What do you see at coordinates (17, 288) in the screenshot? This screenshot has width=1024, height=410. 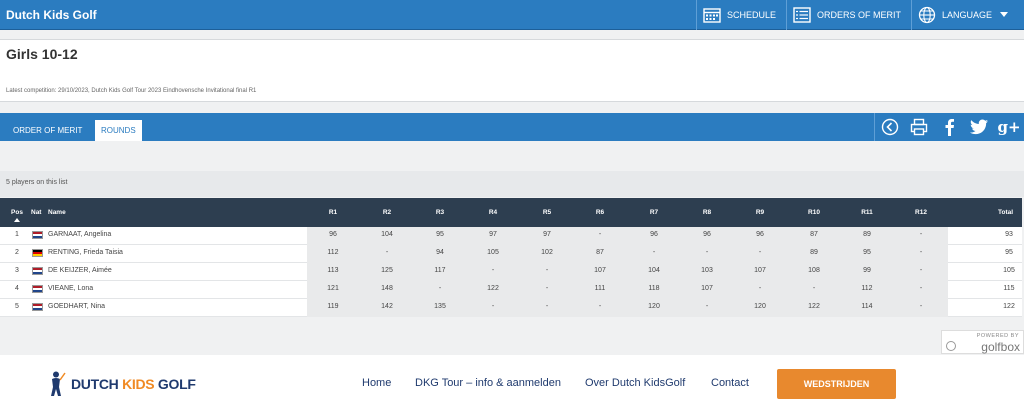 I see `cell-pos: 4` at bounding box center [17, 288].